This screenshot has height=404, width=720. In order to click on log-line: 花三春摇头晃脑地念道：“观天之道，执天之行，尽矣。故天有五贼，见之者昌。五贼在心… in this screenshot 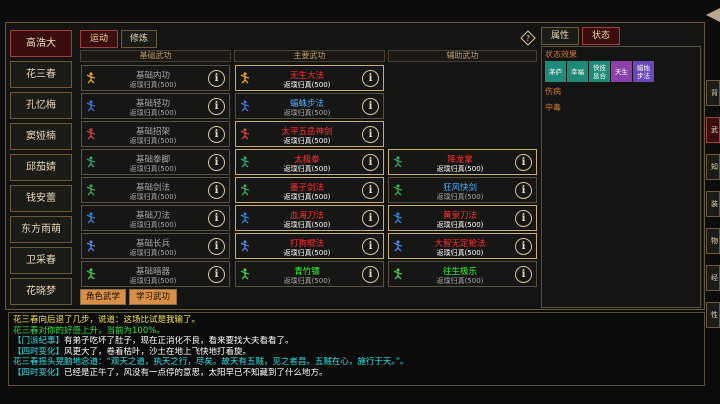, I will do `click(356, 362)`.